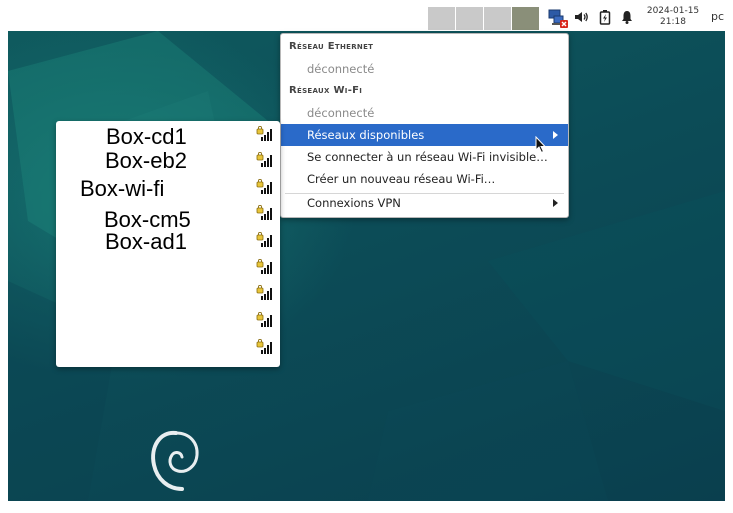 The image size is (733, 513). Describe the element at coordinates (146, 241) in the screenshot. I see `network-name: Box-ad1` at that location.